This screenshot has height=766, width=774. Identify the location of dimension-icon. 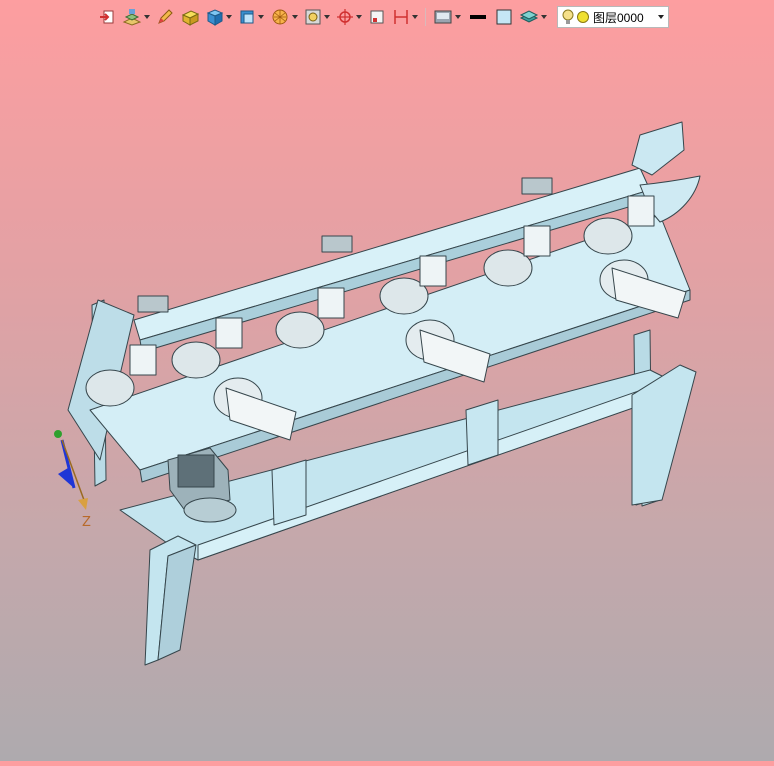
(405, 17).